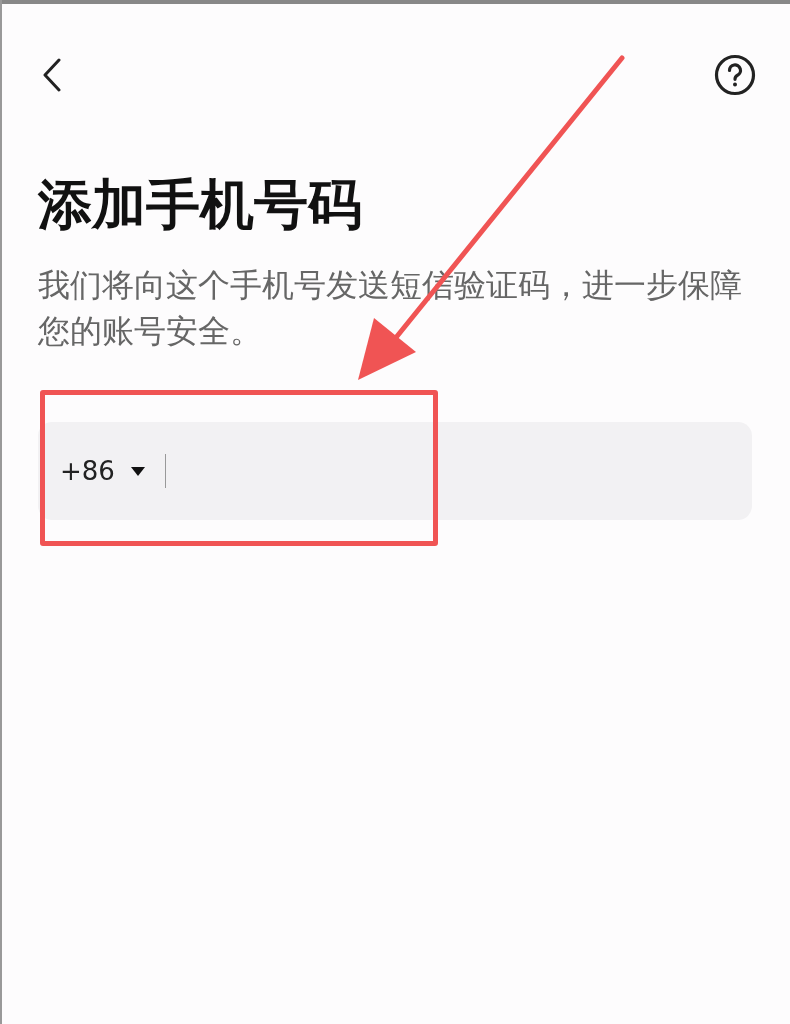  Describe the element at coordinates (395, 471) in the screenshot. I see `phone-input-field: +86` at that location.